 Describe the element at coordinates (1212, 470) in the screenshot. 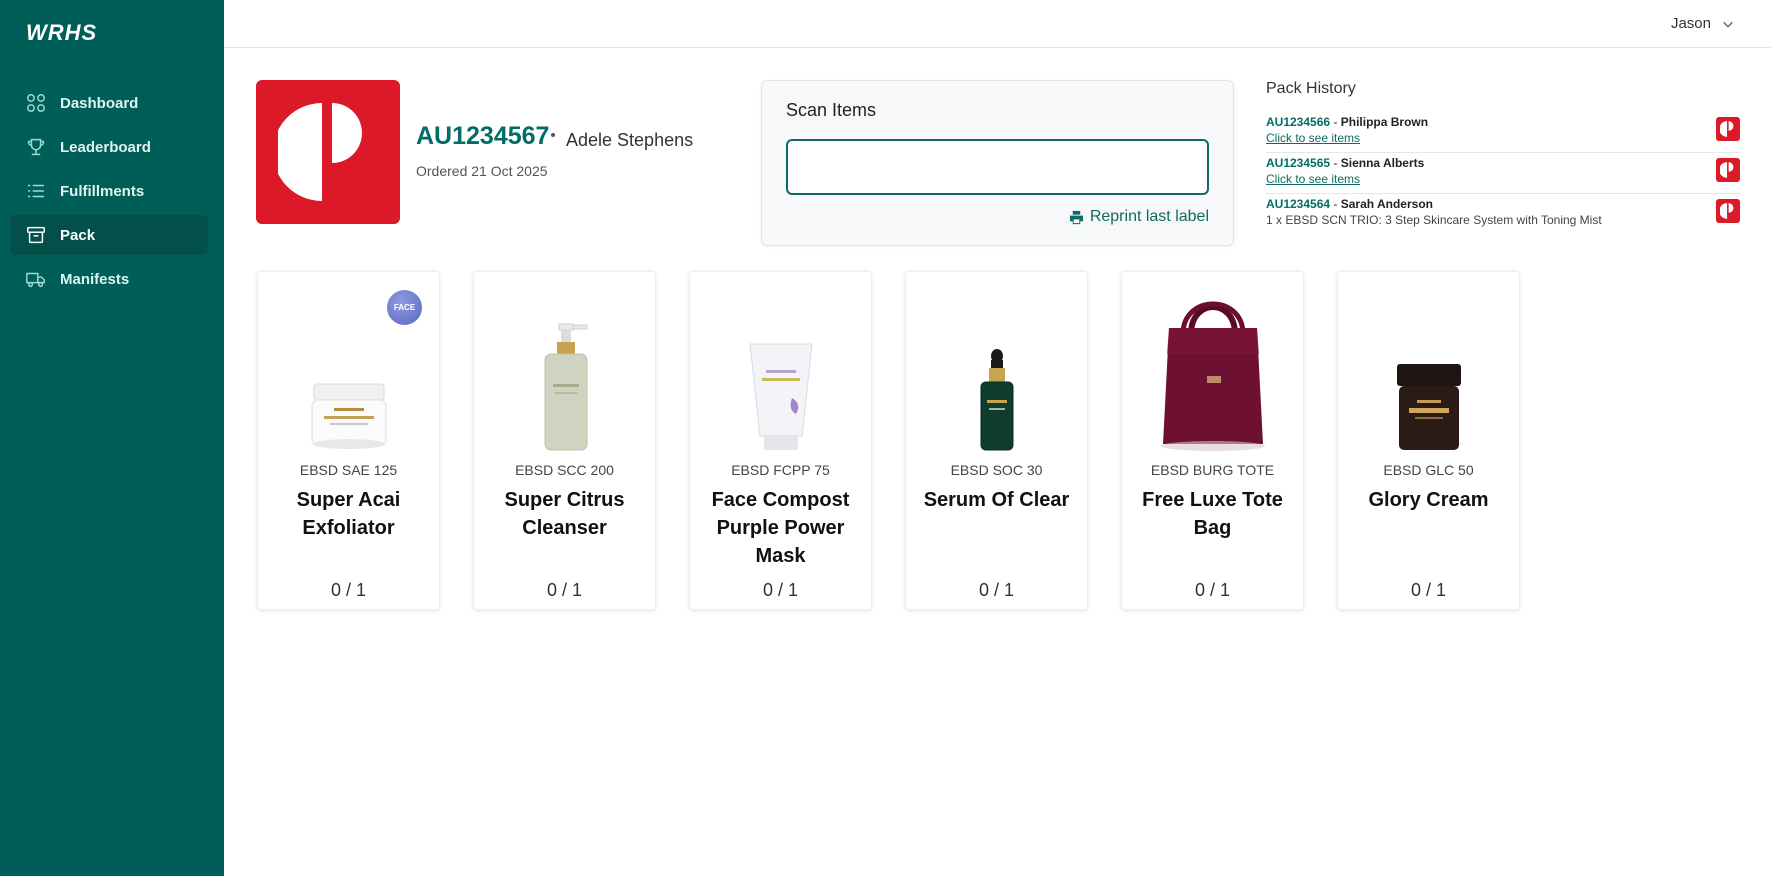

I see `product-sku: EBSD BURG TOTE` at that location.